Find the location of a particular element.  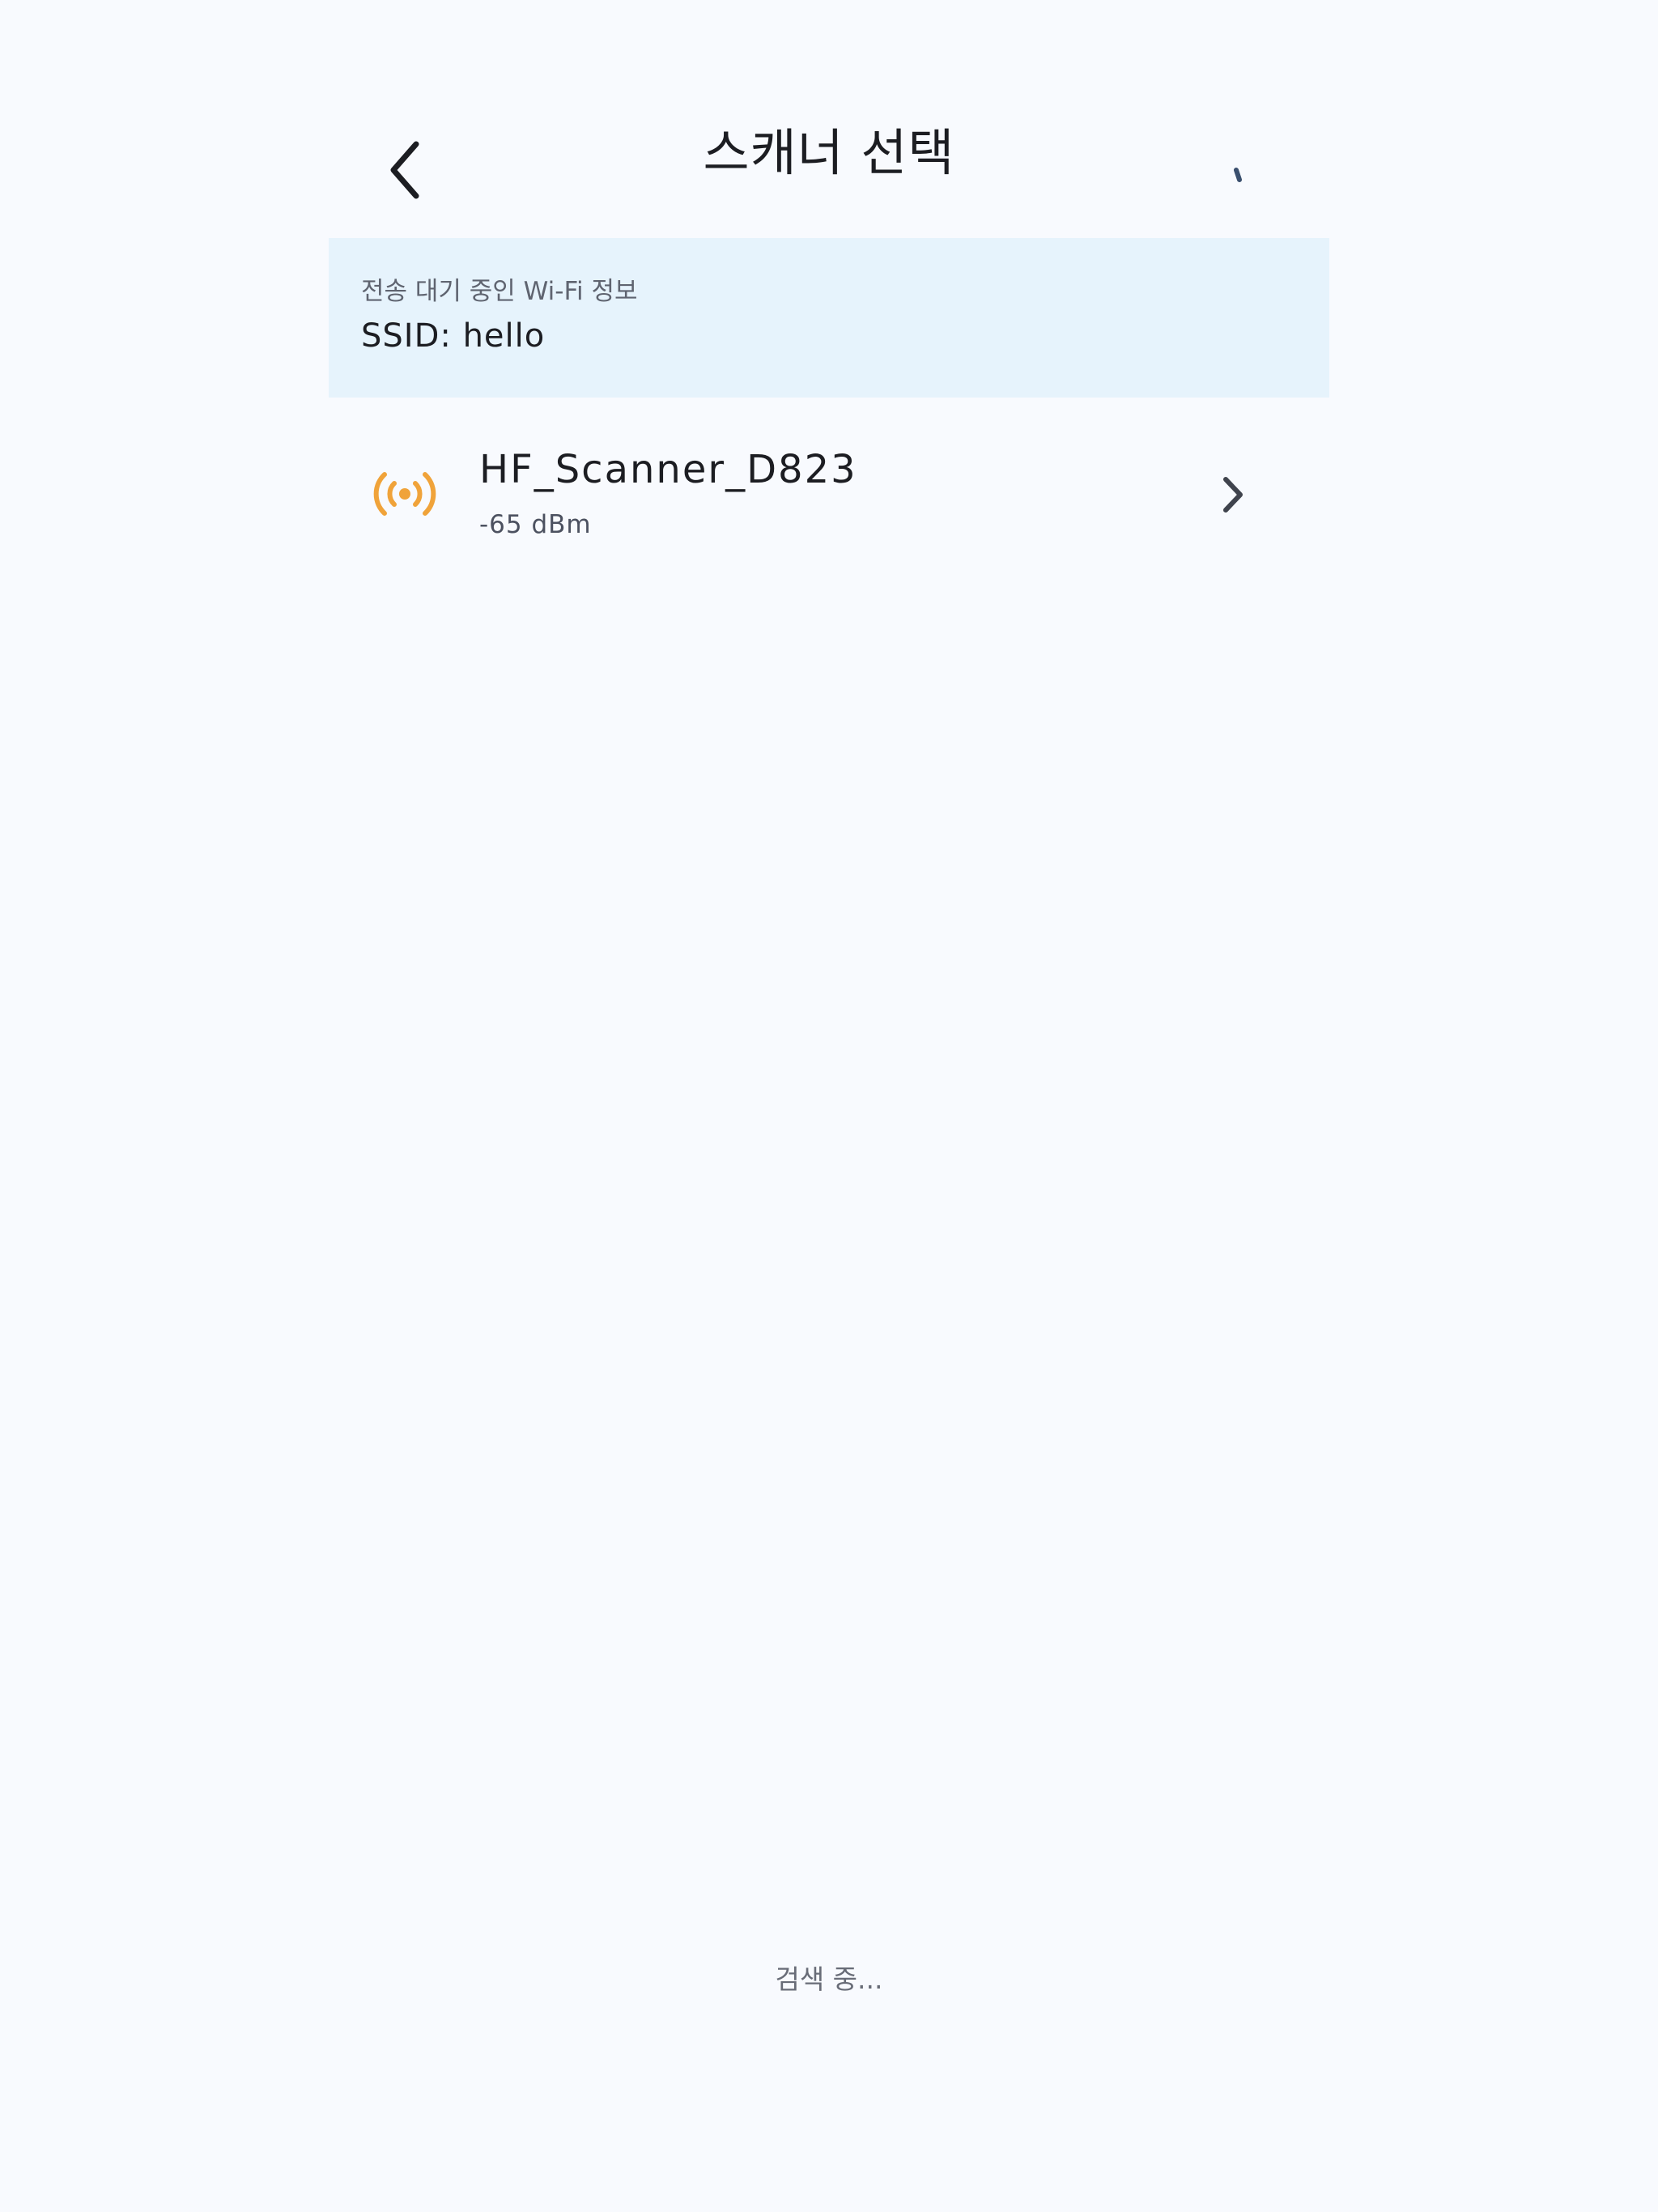

broadcast-signal-icon is located at coordinates (404, 494).